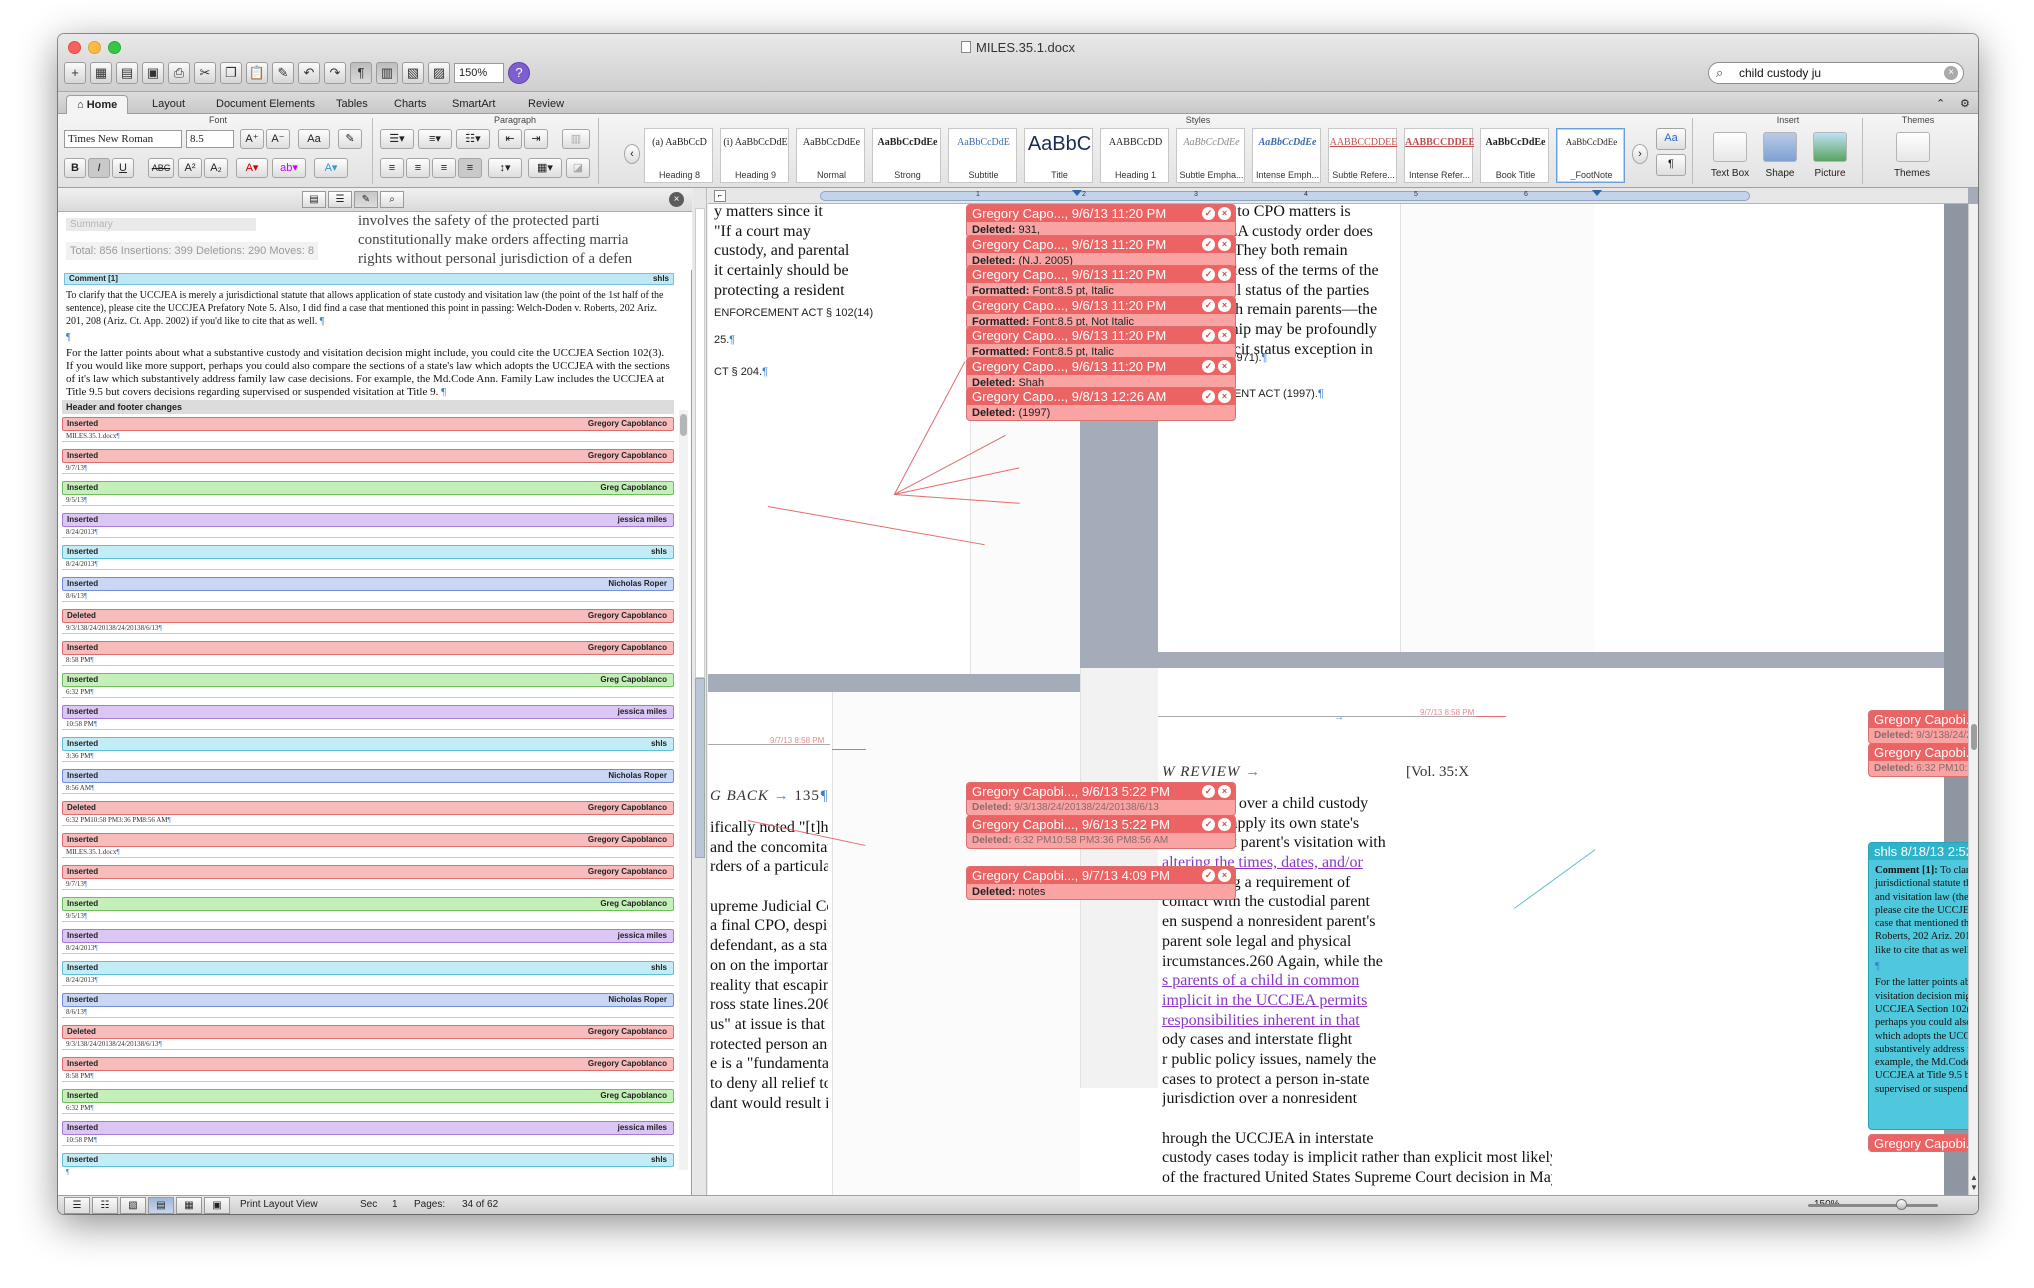 Image resolution: width=2034 pixels, height=1288 pixels. I want to click on styles-scroll-left-icon: ‹, so click(632, 154).